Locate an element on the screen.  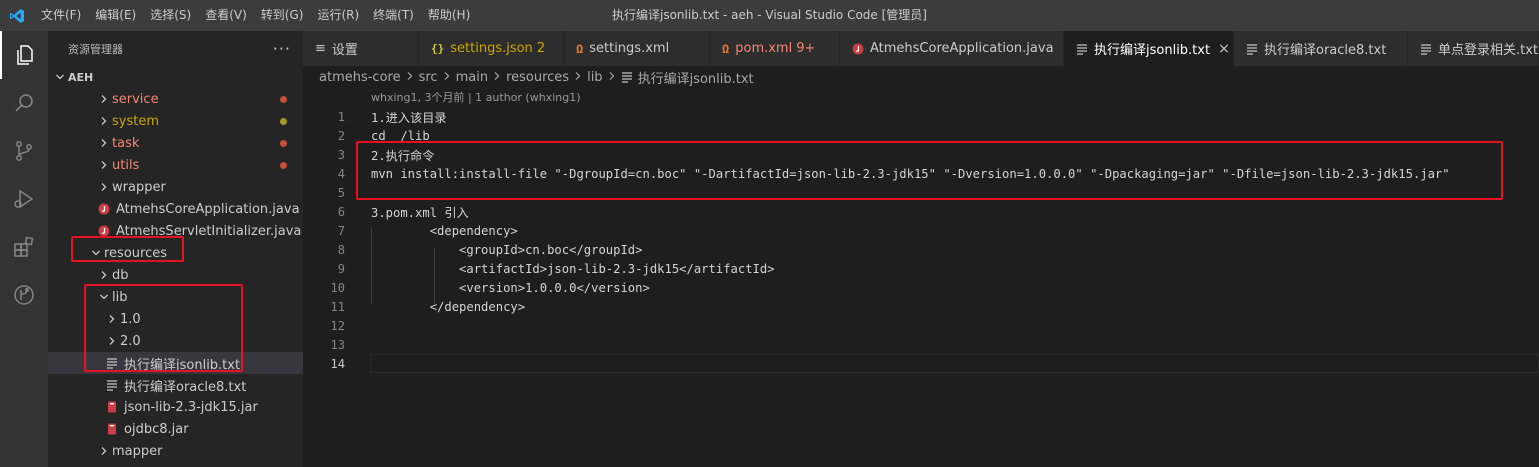
breadcrumb-item: 执行编译jsonlib.txt is located at coordinates (696, 77).